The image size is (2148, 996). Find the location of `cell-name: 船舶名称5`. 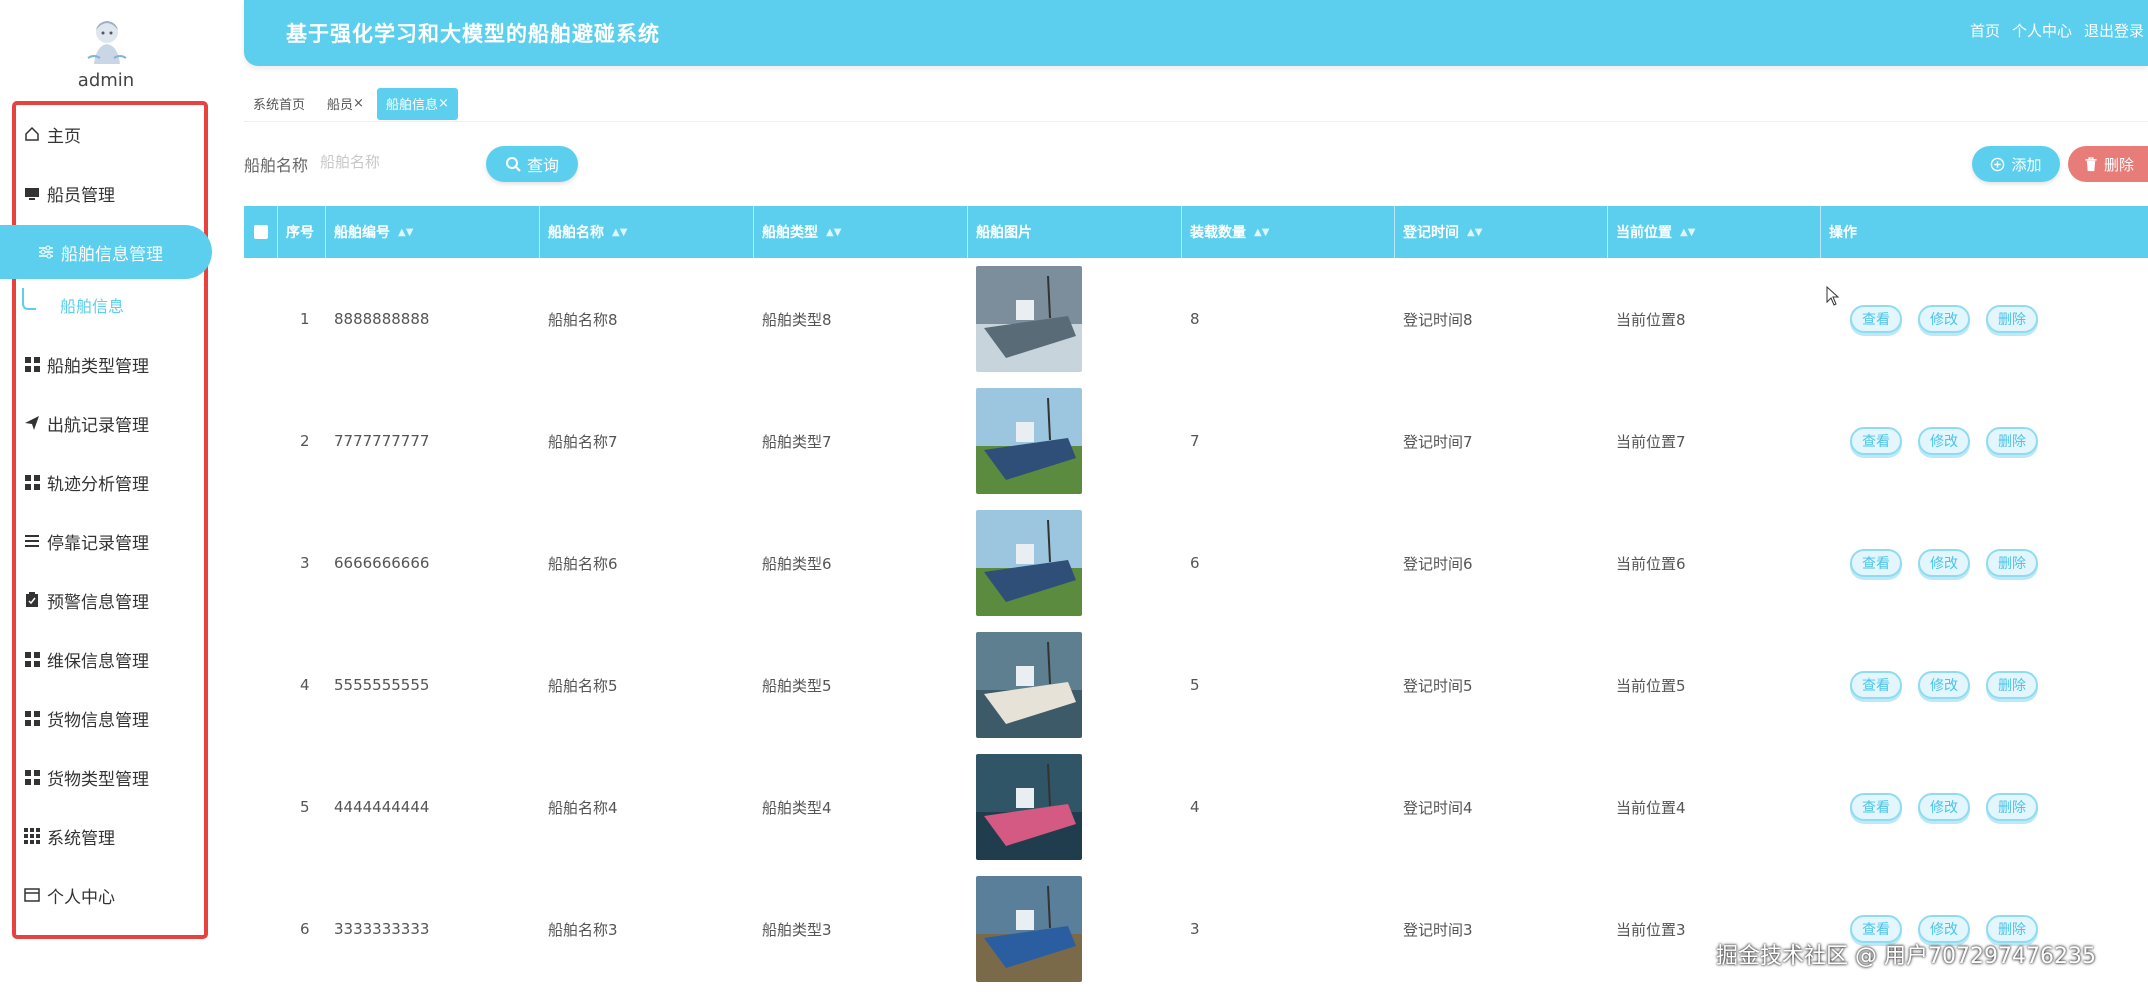

cell-name: 船舶名称5 is located at coordinates (583, 685).